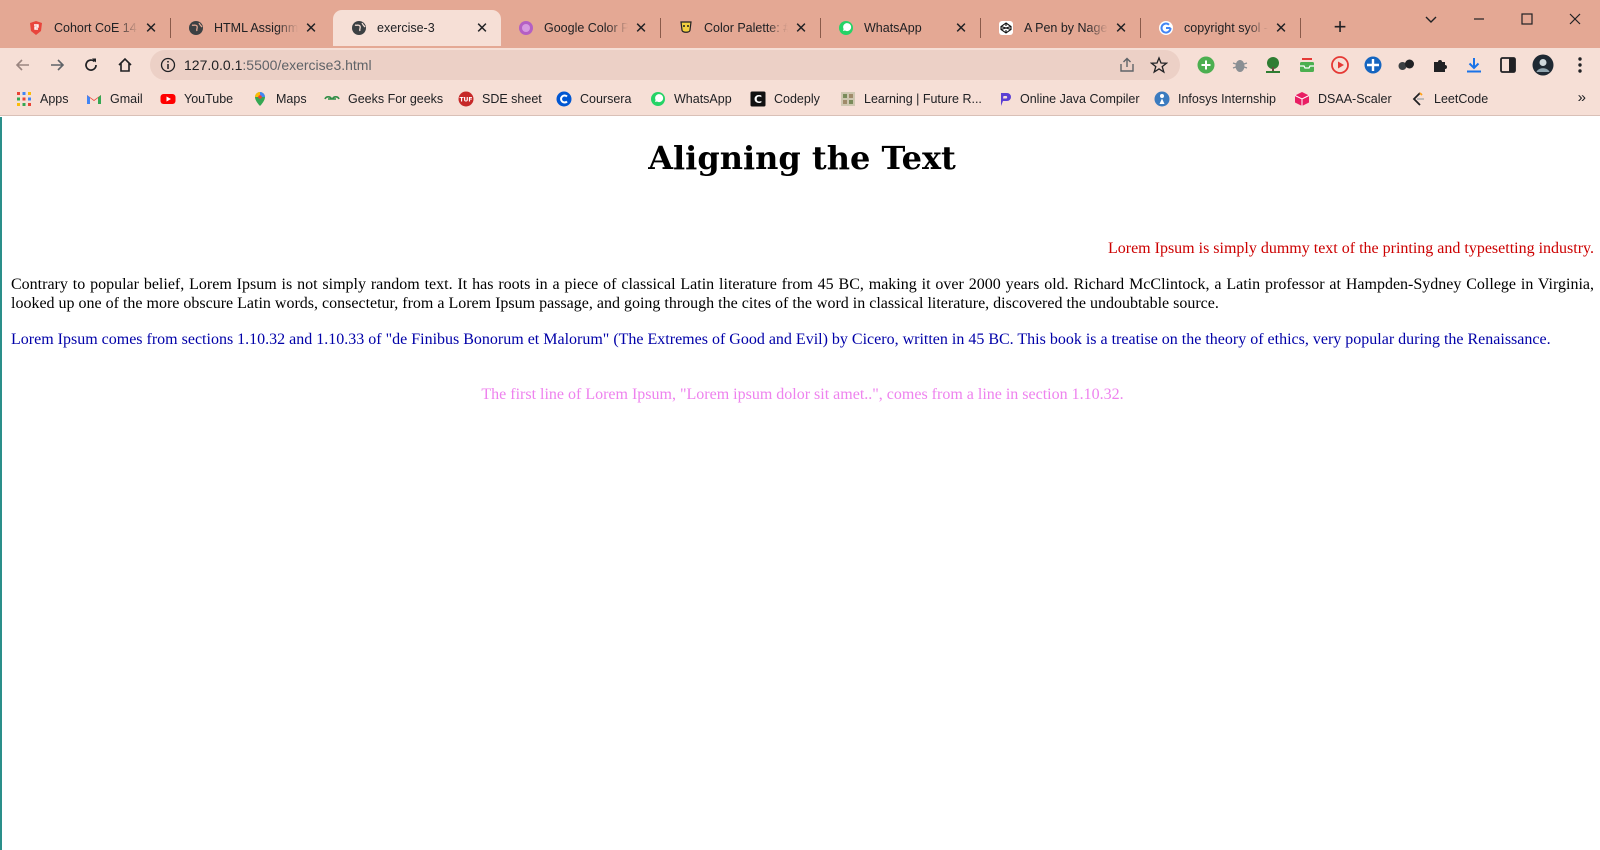 This screenshot has width=1600, height=850. I want to click on tab-title: exercise-3, so click(406, 28).